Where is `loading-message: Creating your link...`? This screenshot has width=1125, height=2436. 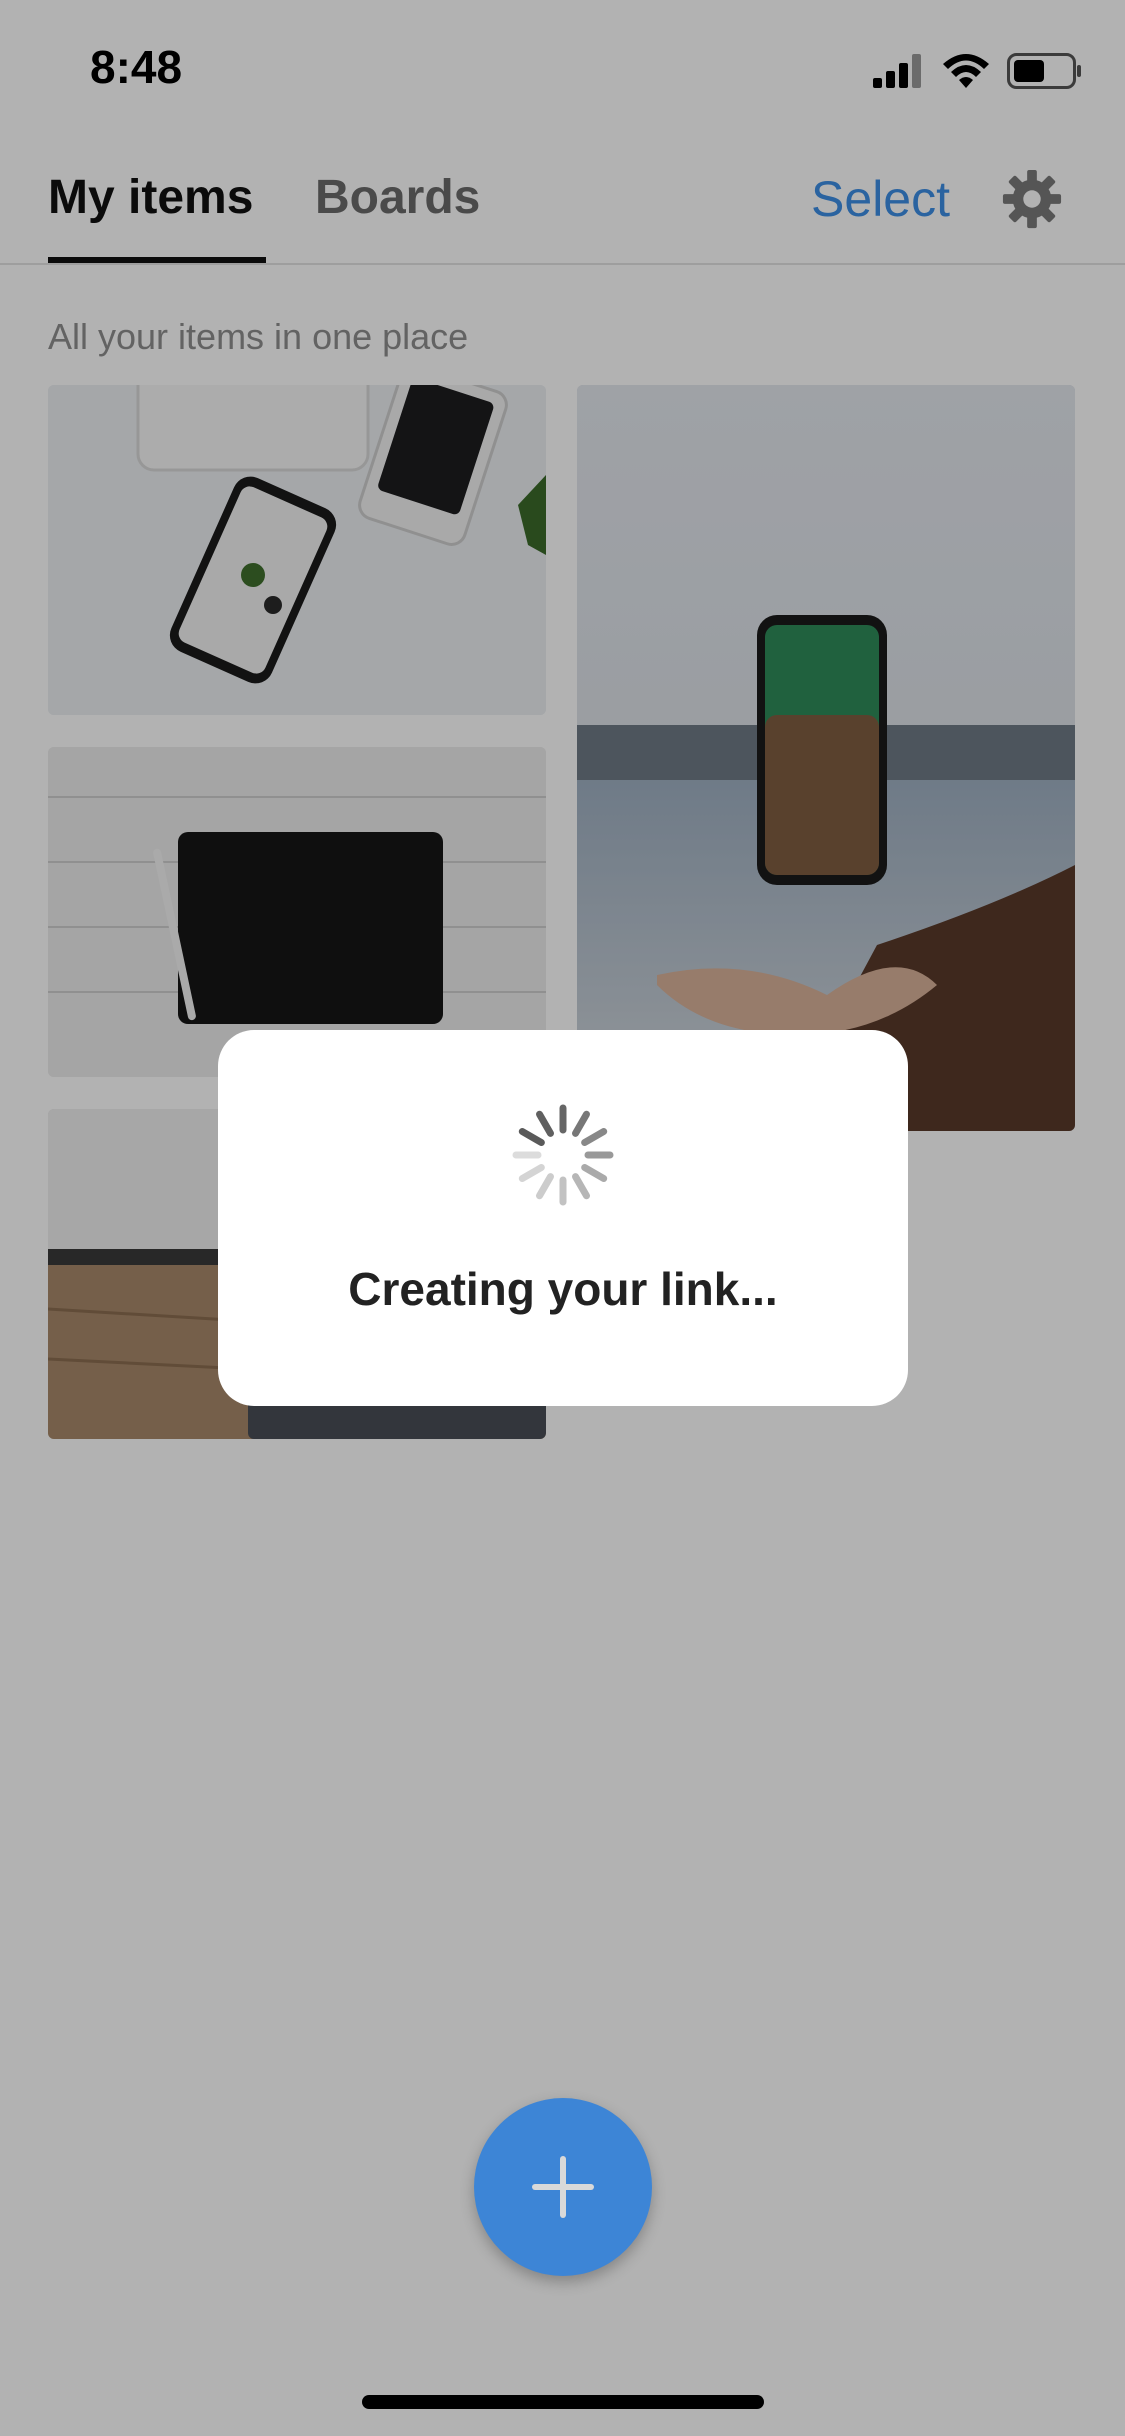
loading-message: Creating your link... is located at coordinates (563, 1289).